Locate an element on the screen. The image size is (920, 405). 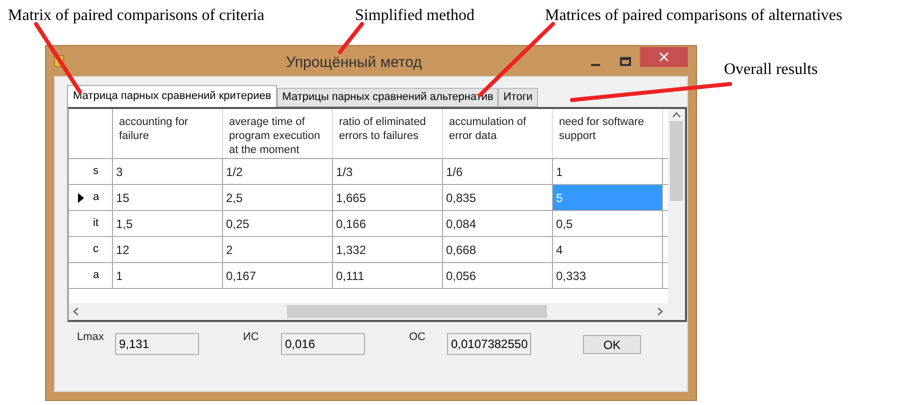
column-header: ratio of eliminated errors to failures is located at coordinates (388, 133).